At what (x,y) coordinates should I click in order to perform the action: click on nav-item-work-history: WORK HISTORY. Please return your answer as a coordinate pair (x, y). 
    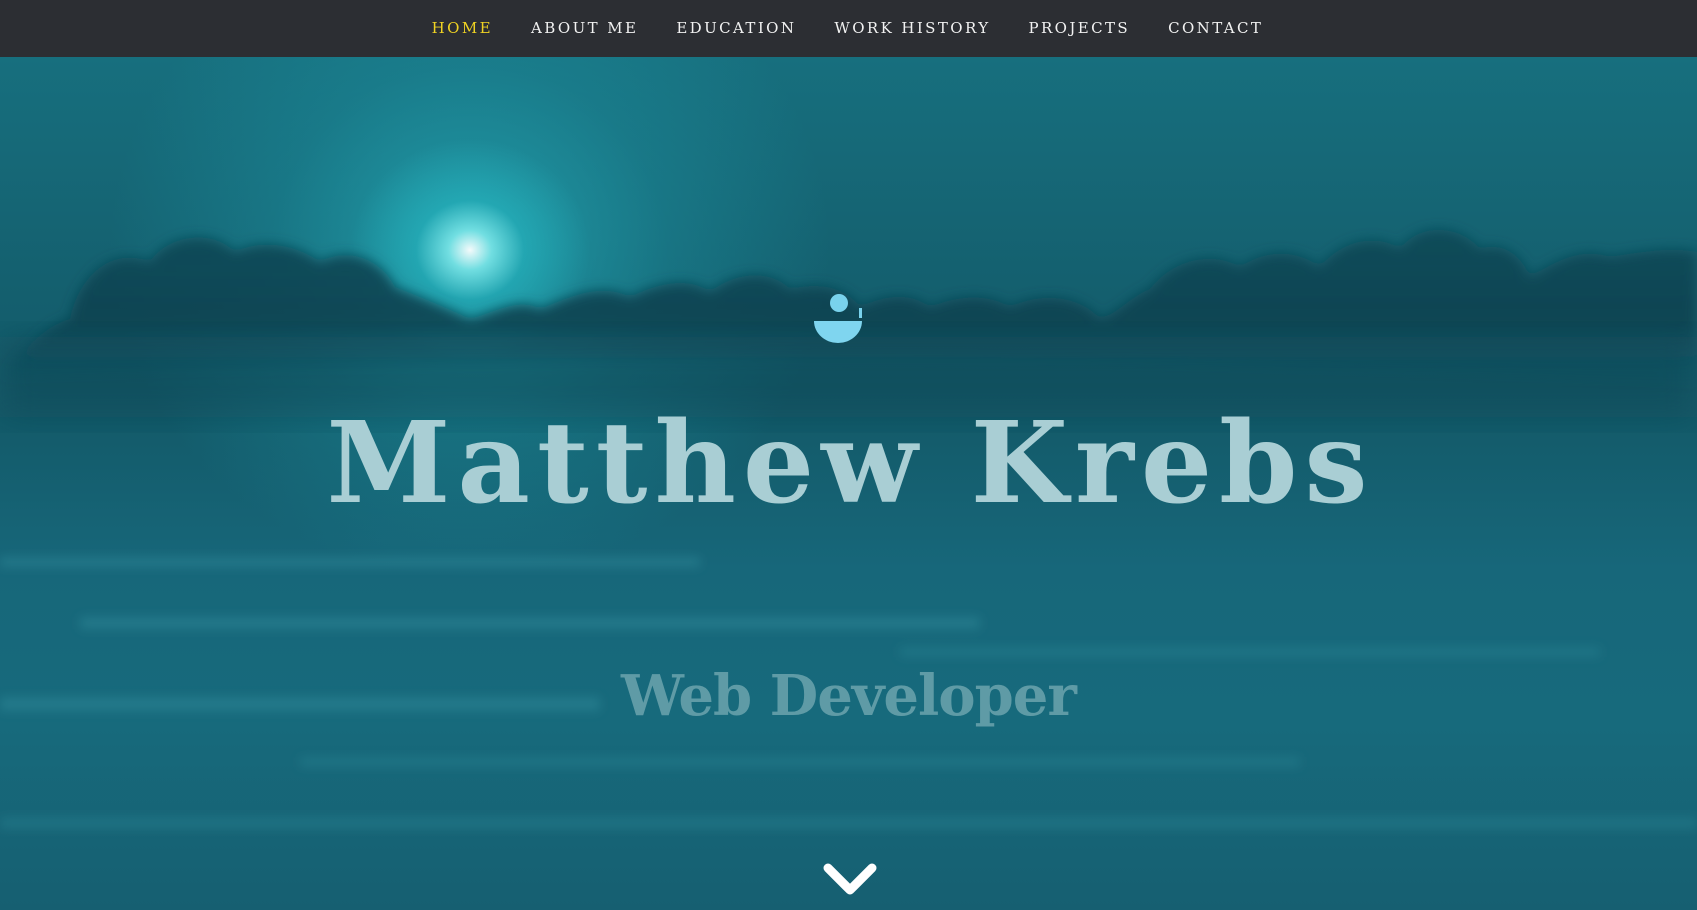
    Looking at the image, I should click on (912, 28).